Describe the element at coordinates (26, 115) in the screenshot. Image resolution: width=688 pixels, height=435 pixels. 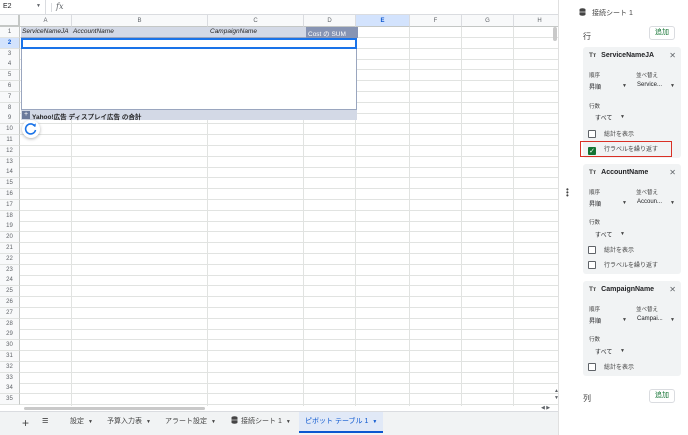
I see `expand-icon: +` at that location.